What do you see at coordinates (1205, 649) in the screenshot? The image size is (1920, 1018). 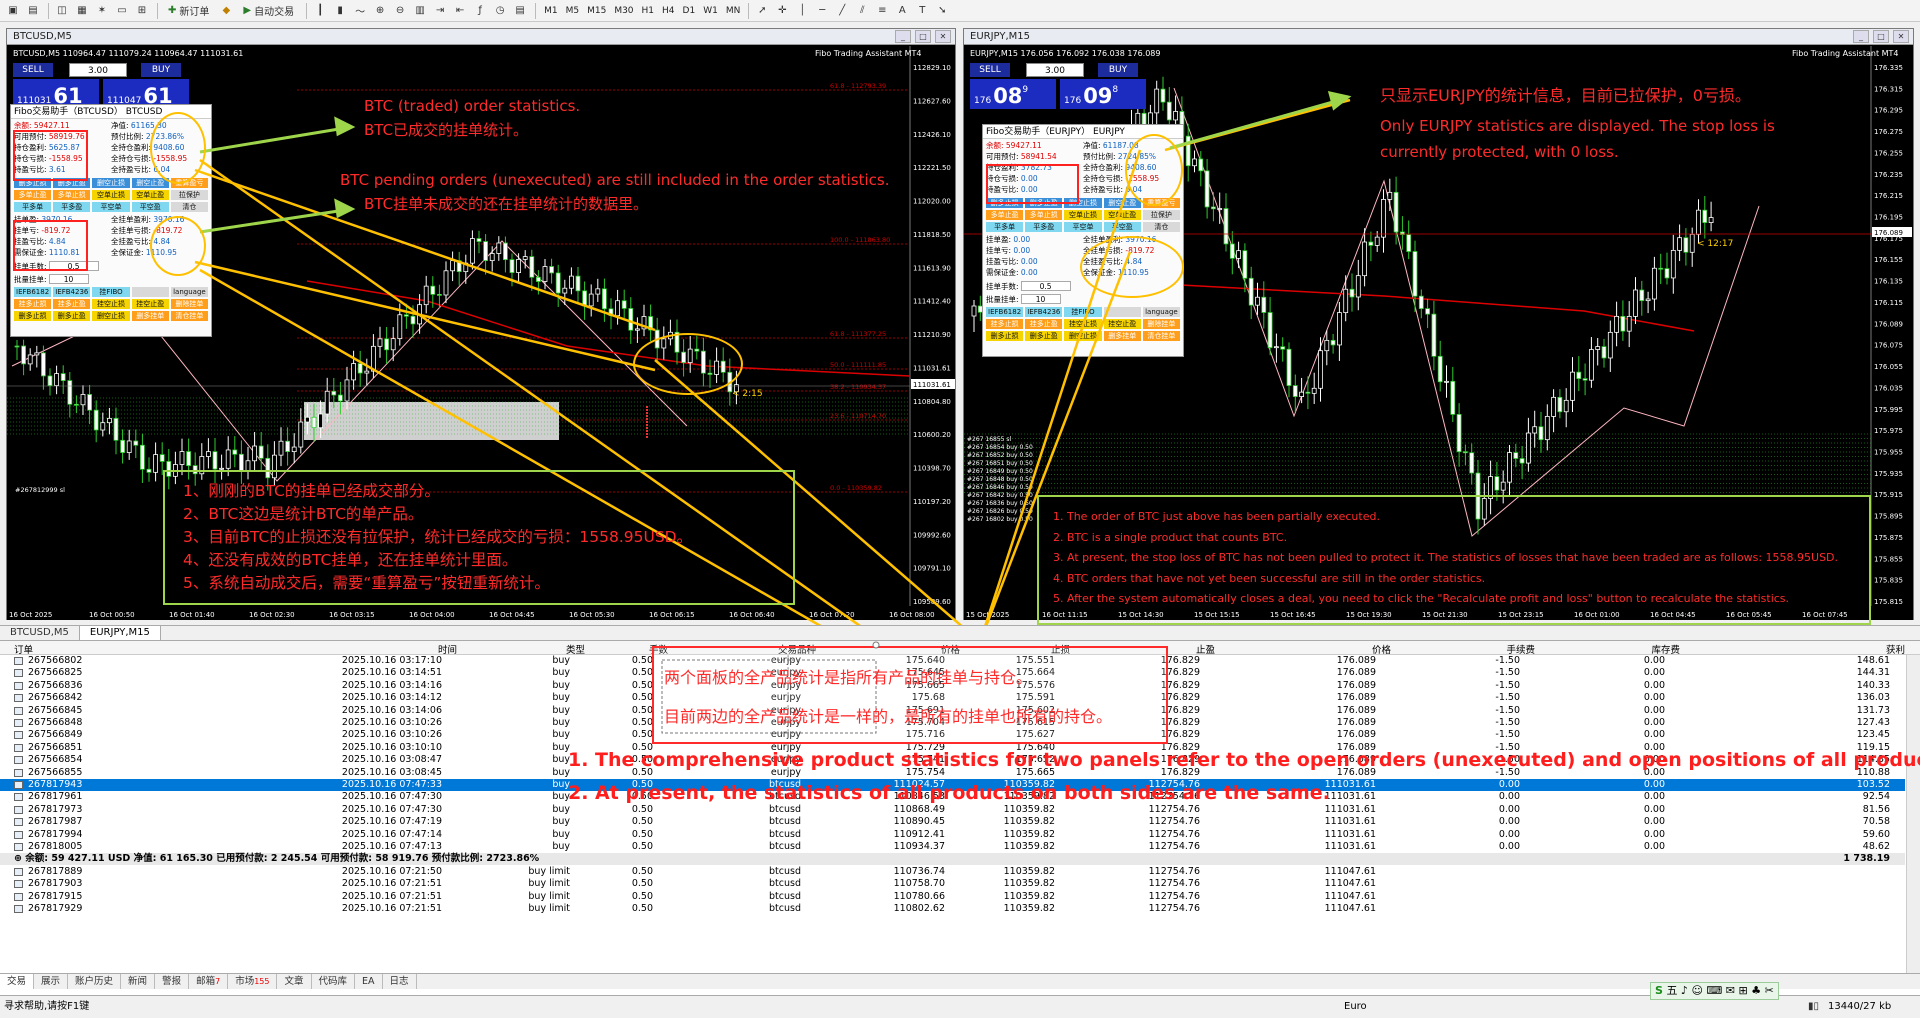 I see `table-header-cell: 止盈` at bounding box center [1205, 649].